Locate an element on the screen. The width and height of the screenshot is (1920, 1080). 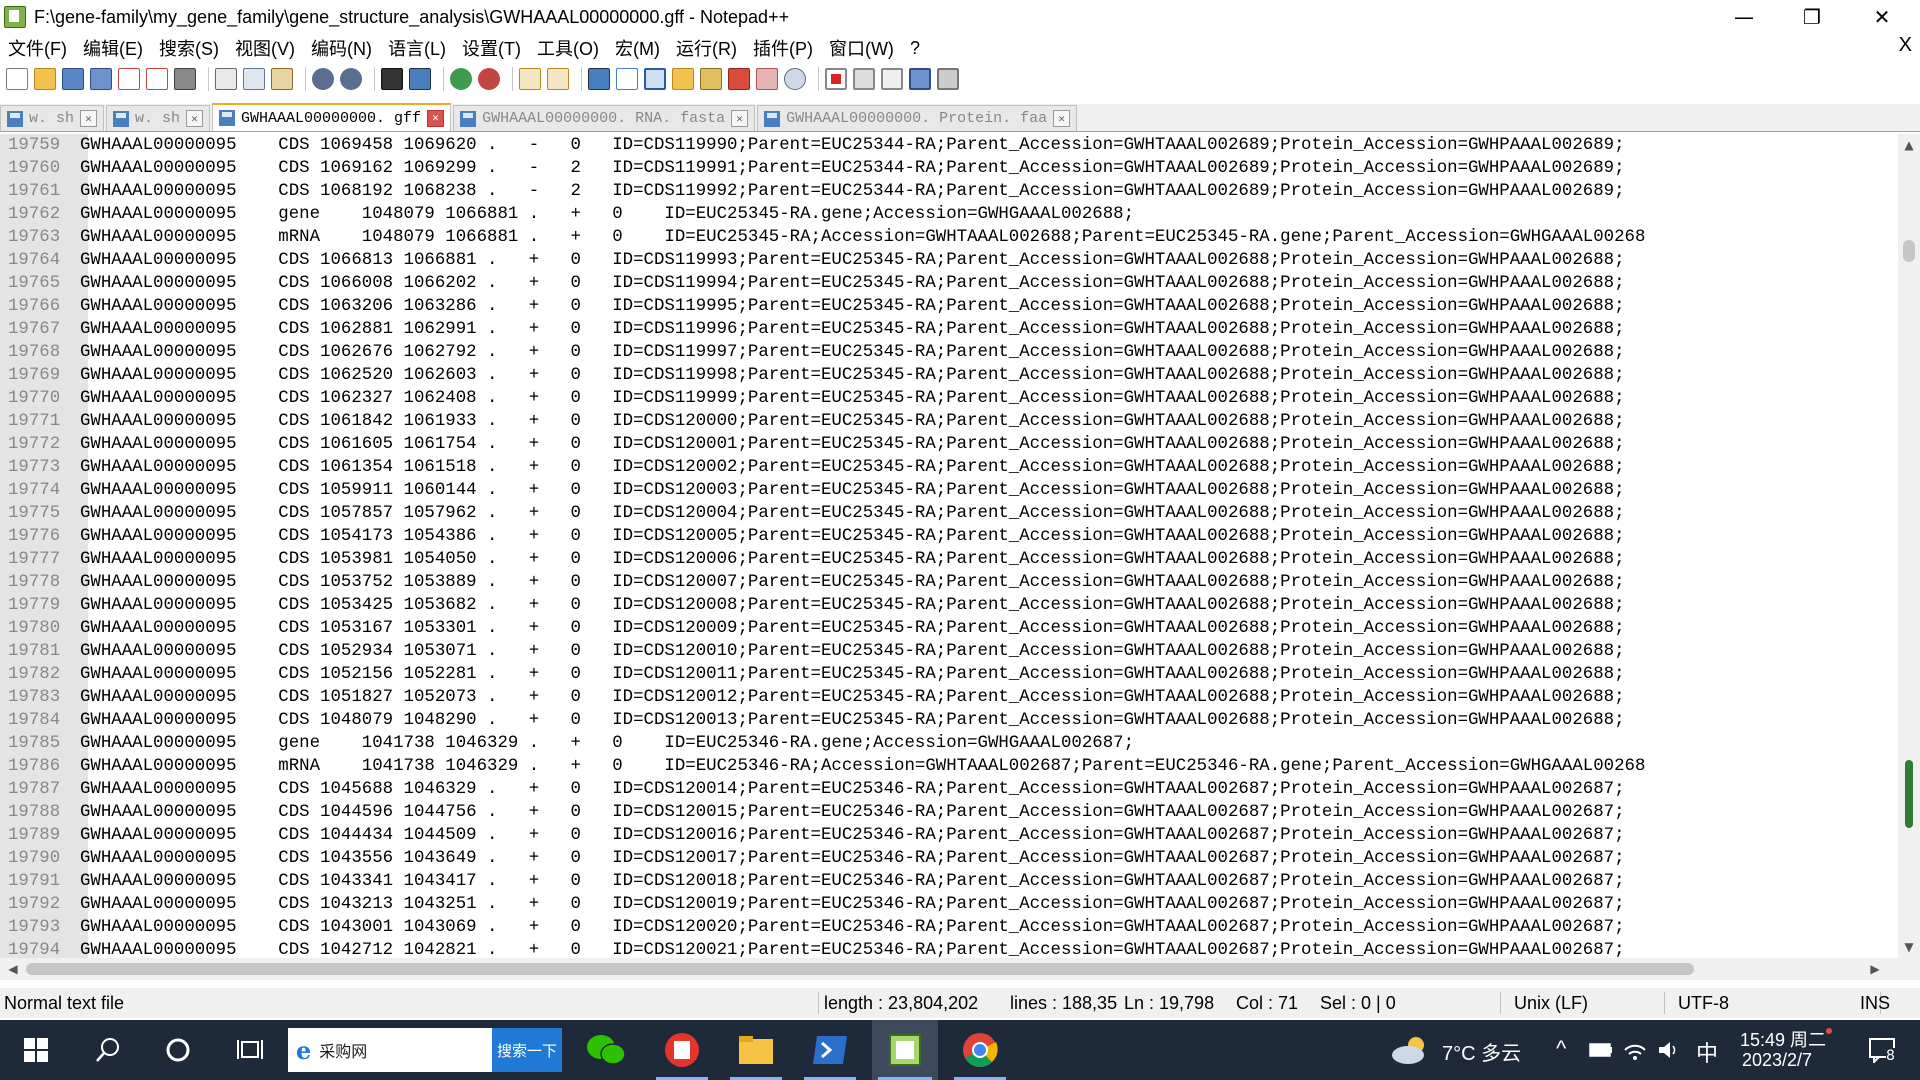
menu-tools: 工具(O) is located at coordinates (568, 48).